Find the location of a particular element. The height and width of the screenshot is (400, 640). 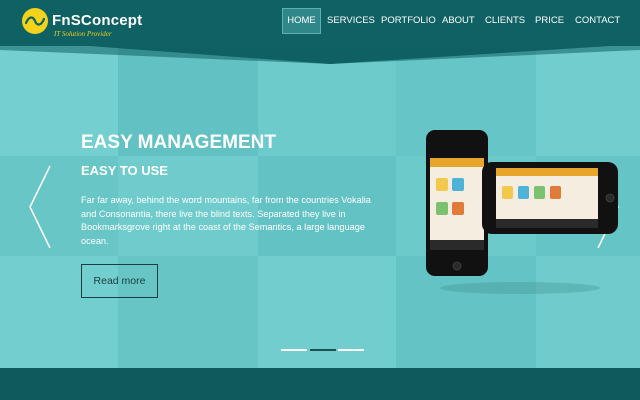

logo: FnSConcept IT Solution Provider is located at coordinates (82, 24).